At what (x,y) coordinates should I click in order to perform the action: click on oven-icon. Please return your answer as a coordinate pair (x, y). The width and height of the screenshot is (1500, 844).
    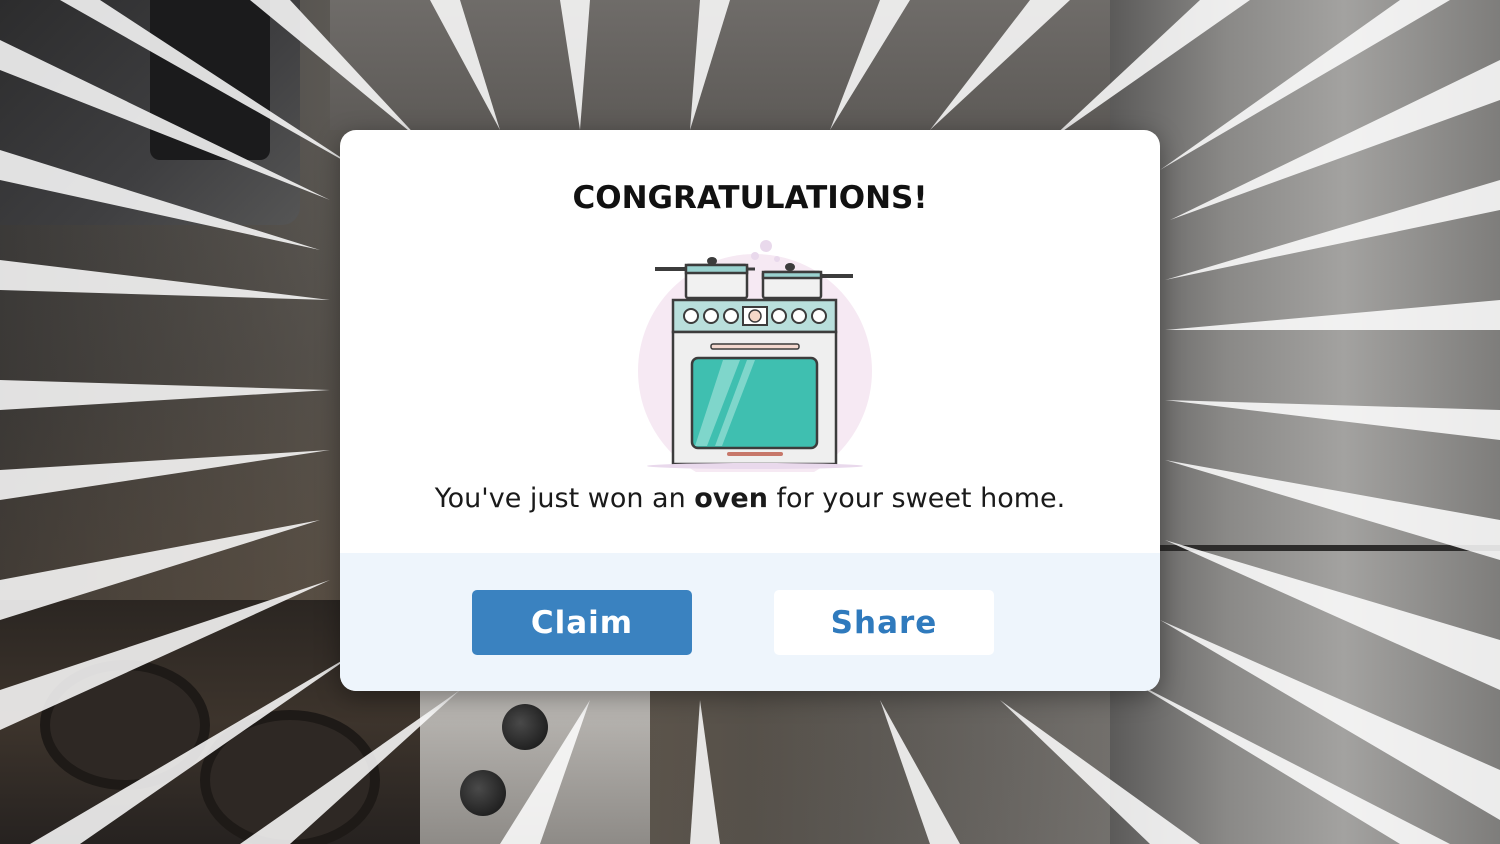
    Looking at the image, I should click on (755, 356).